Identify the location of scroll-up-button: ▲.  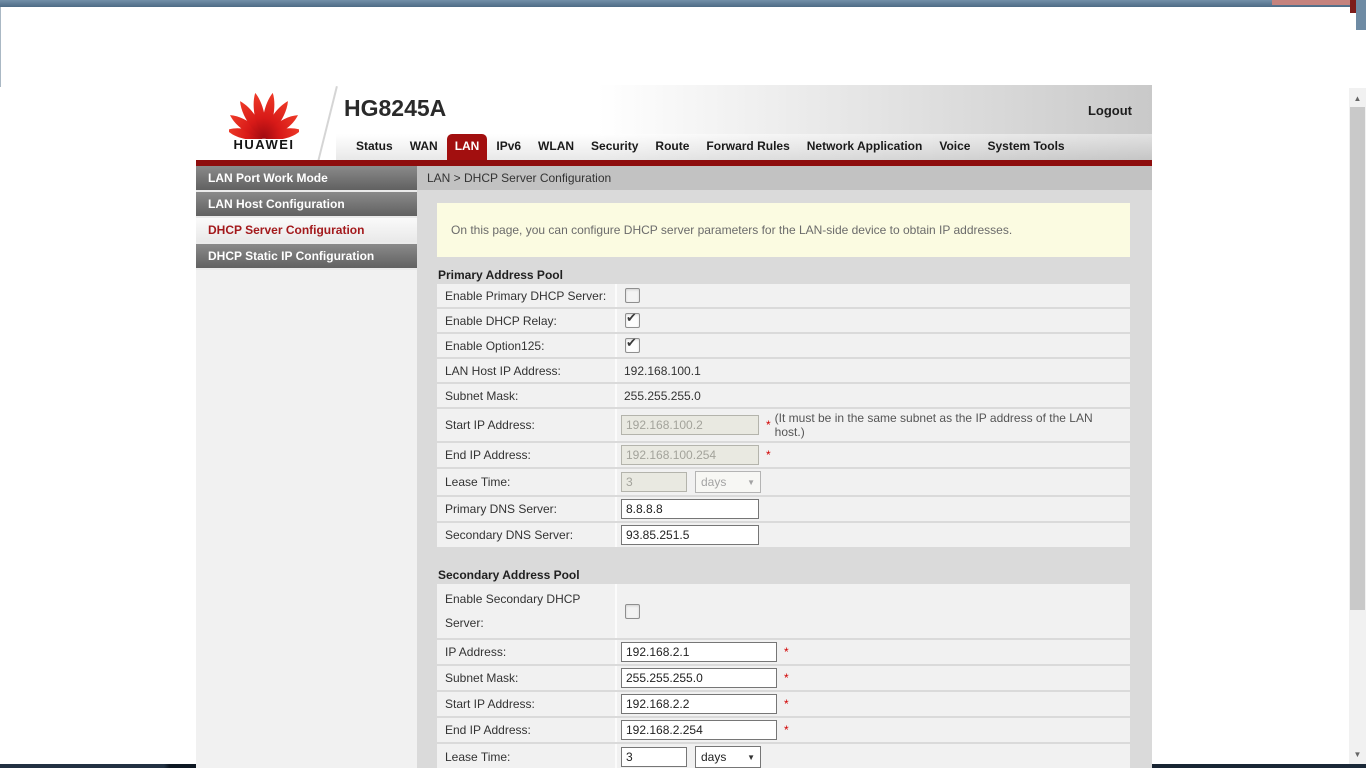
(1357, 98).